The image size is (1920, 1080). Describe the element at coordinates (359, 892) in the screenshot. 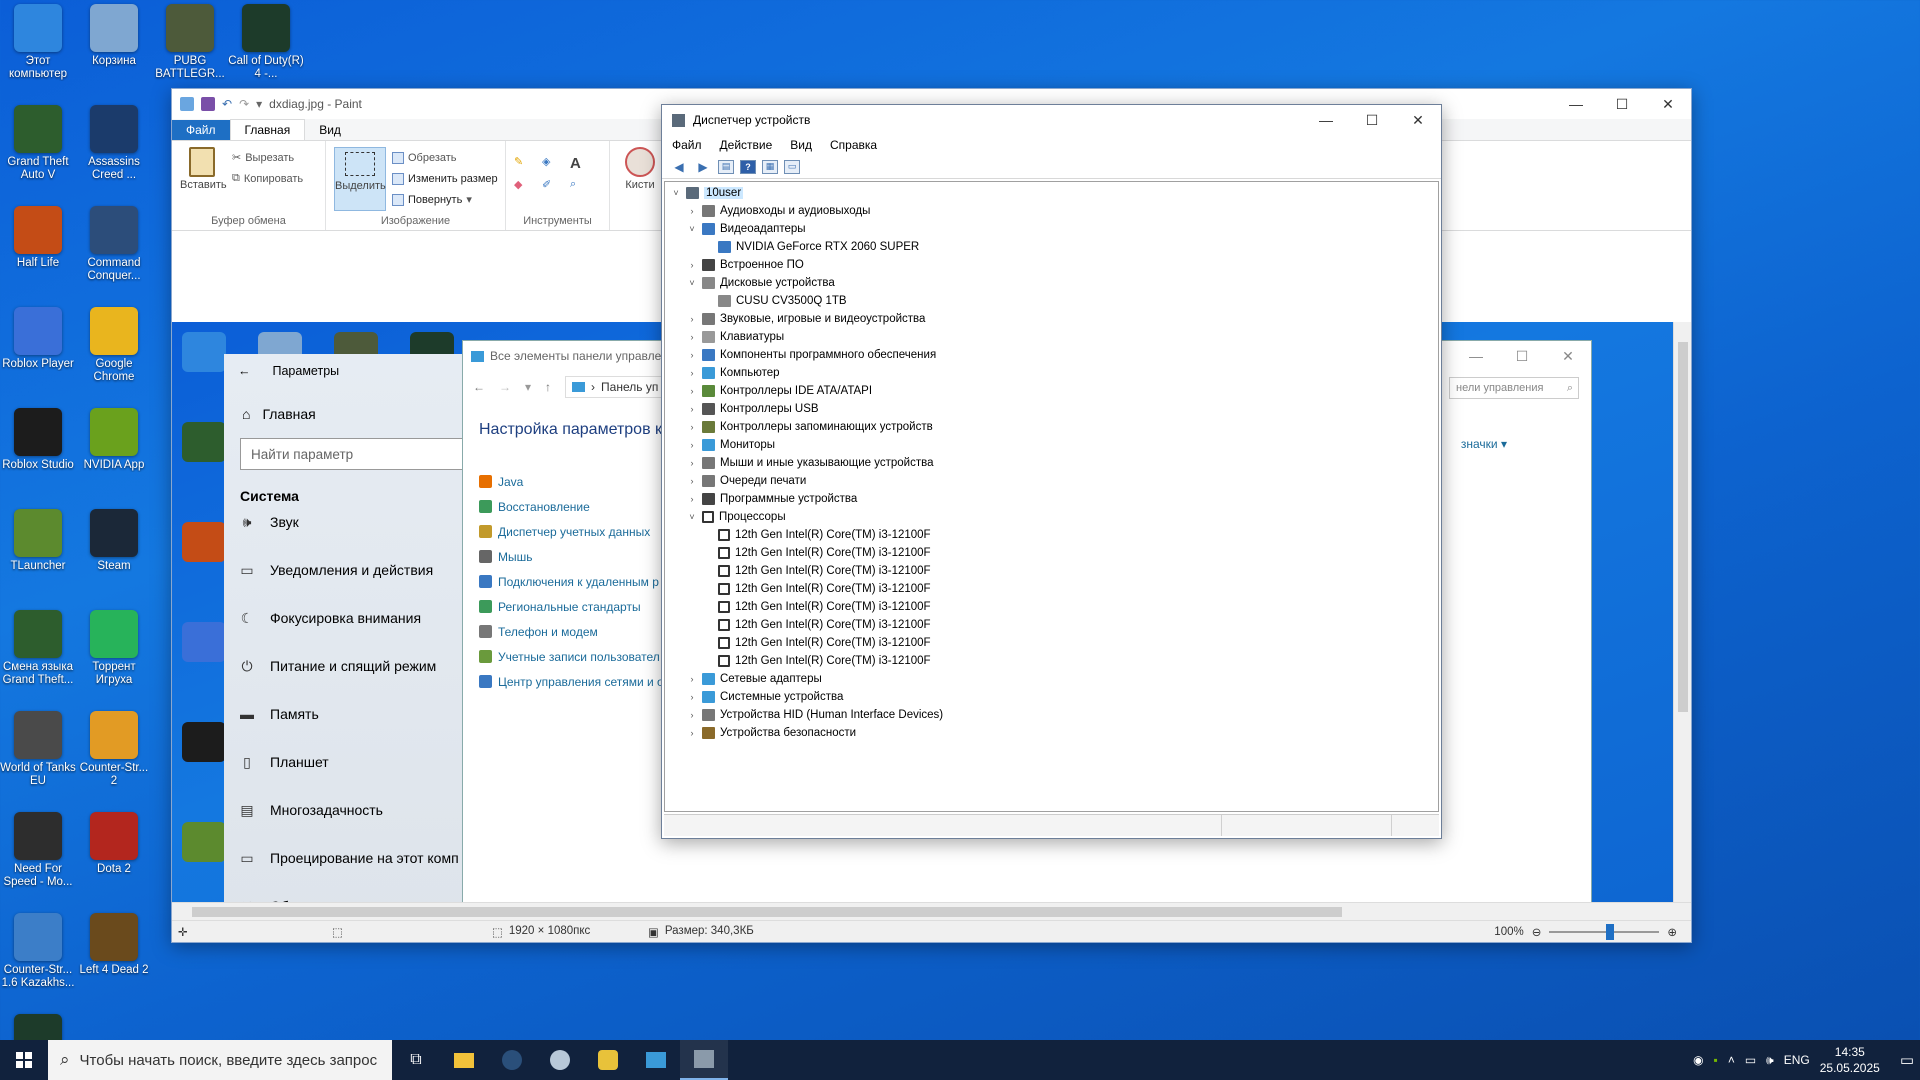

I see `settings-nav-item: ✕Общие возможности` at that location.